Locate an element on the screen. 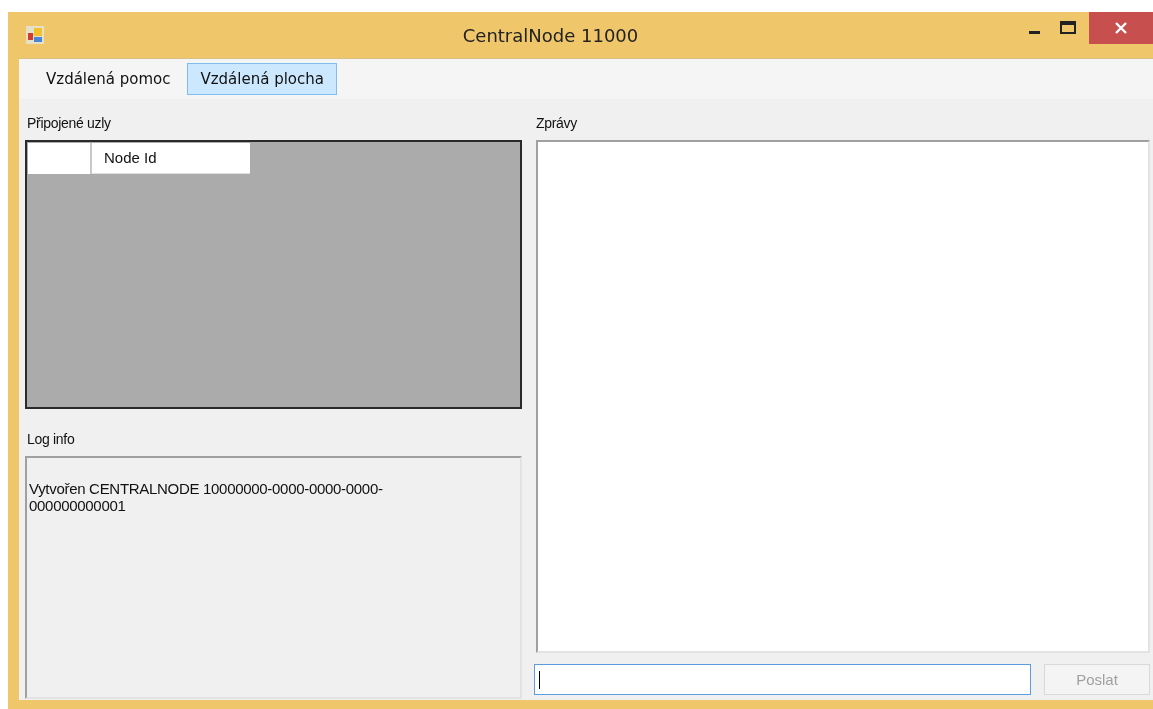 The image size is (1153, 709). window-title: CentralNode 11000 is located at coordinates (550, 35).